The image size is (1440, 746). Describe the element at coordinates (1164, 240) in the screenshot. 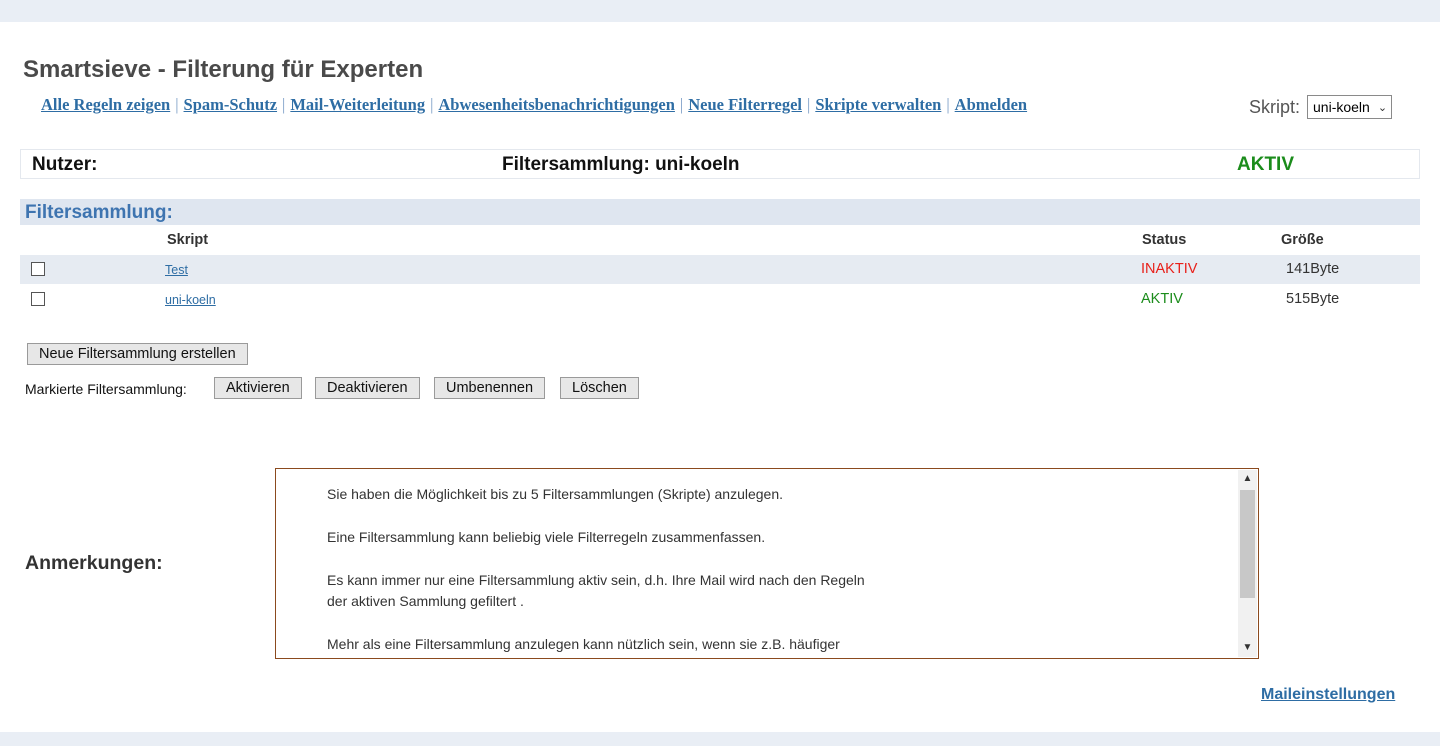

I see `column-header-status: Status` at that location.